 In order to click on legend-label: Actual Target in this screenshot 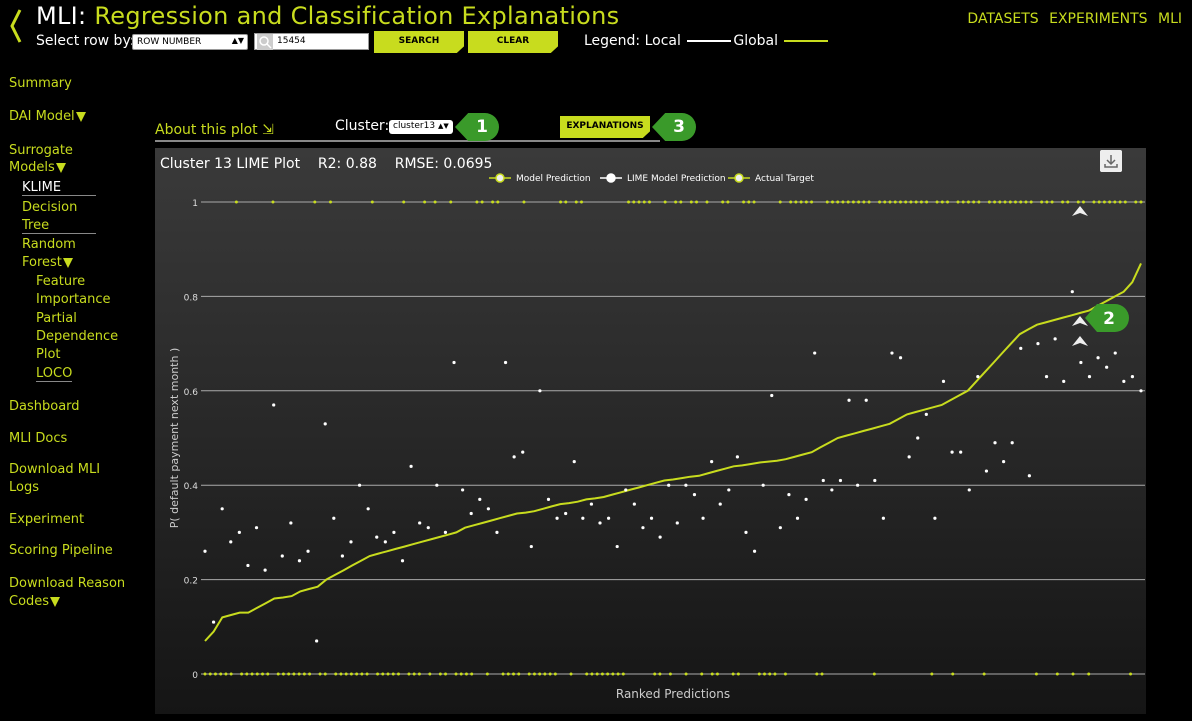, I will do `click(784, 179)`.